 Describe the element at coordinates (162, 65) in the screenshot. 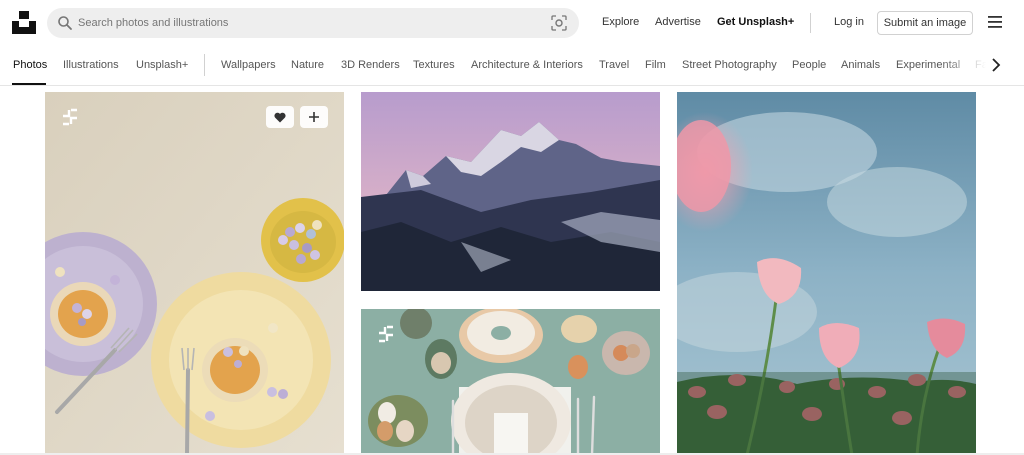

I see `tab-unsplash-plus: Unsplash+` at that location.